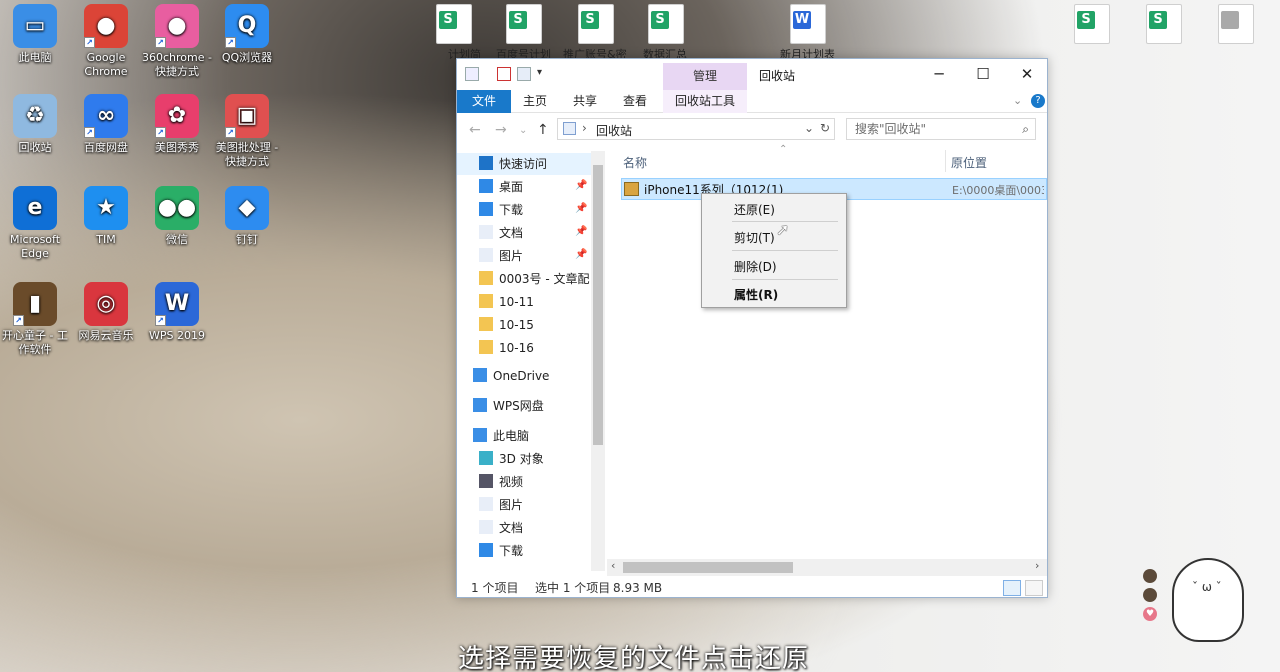  What do you see at coordinates (535, 101) in the screenshot?
I see `tab-home: 主页` at bounding box center [535, 101].